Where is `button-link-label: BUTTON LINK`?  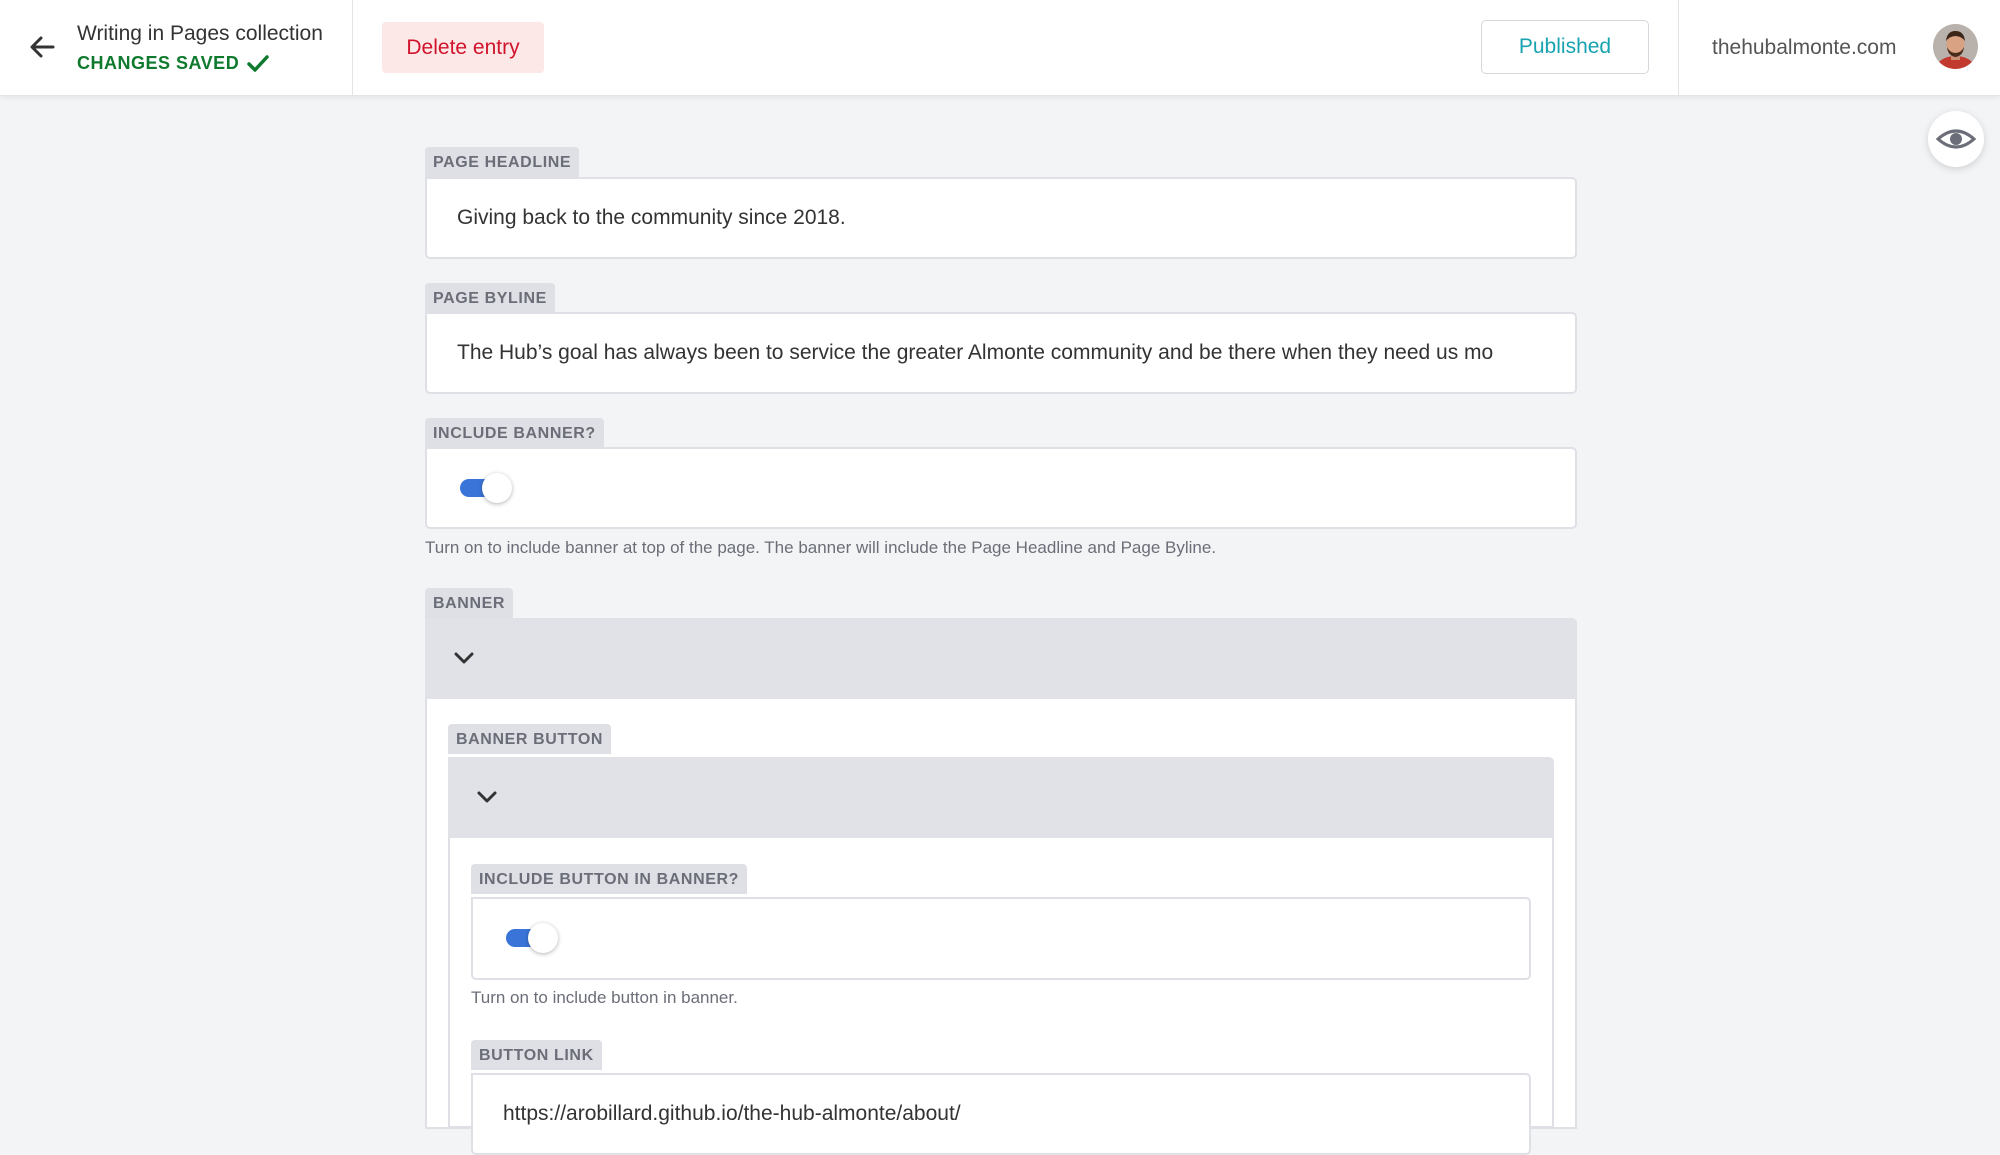 button-link-label: BUTTON LINK is located at coordinates (536, 1055).